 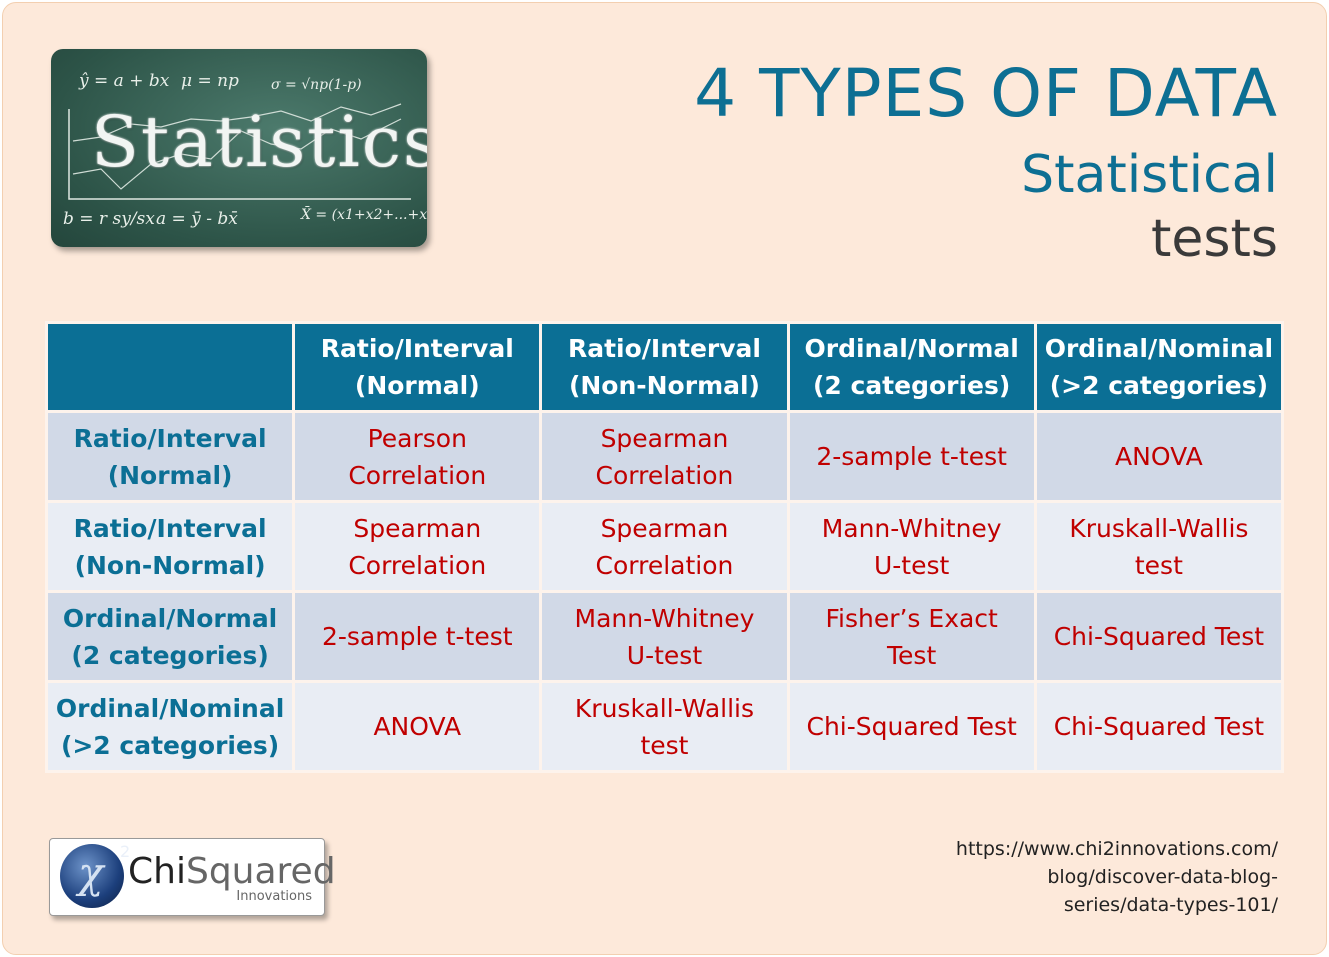 What do you see at coordinates (124, 81) in the screenshot?
I see `formula: ŷ = a + bx` at bounding box center [124, 81].